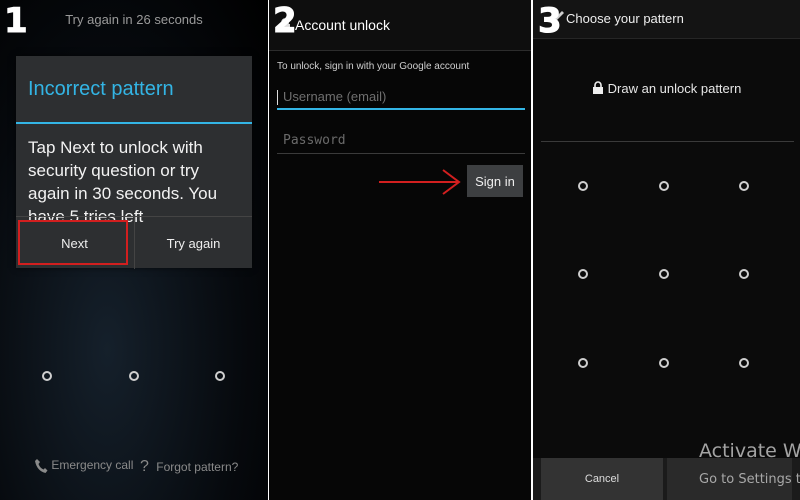 The width and height of the screenshot is (800, 500). Describe the element at coordinates (400, 25) in the screenshot. I see `action-bar: Account unlock` at that location.